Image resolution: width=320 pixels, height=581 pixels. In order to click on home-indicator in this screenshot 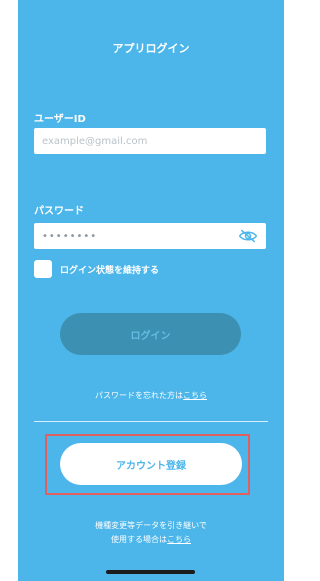, I will do `click(150, 572)`.